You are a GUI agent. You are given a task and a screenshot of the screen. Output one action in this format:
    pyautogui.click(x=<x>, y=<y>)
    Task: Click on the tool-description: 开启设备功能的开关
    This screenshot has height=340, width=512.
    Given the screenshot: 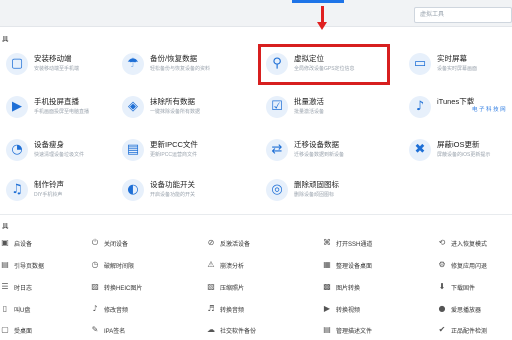 What is the action you would take?
    pyautogui.click(x=173, y=195)
    